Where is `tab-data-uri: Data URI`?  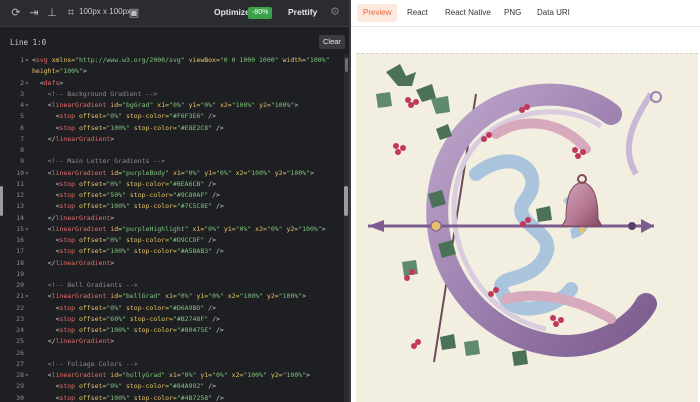
tab-data-uri: Data URI is located at coordinates (553, 13).